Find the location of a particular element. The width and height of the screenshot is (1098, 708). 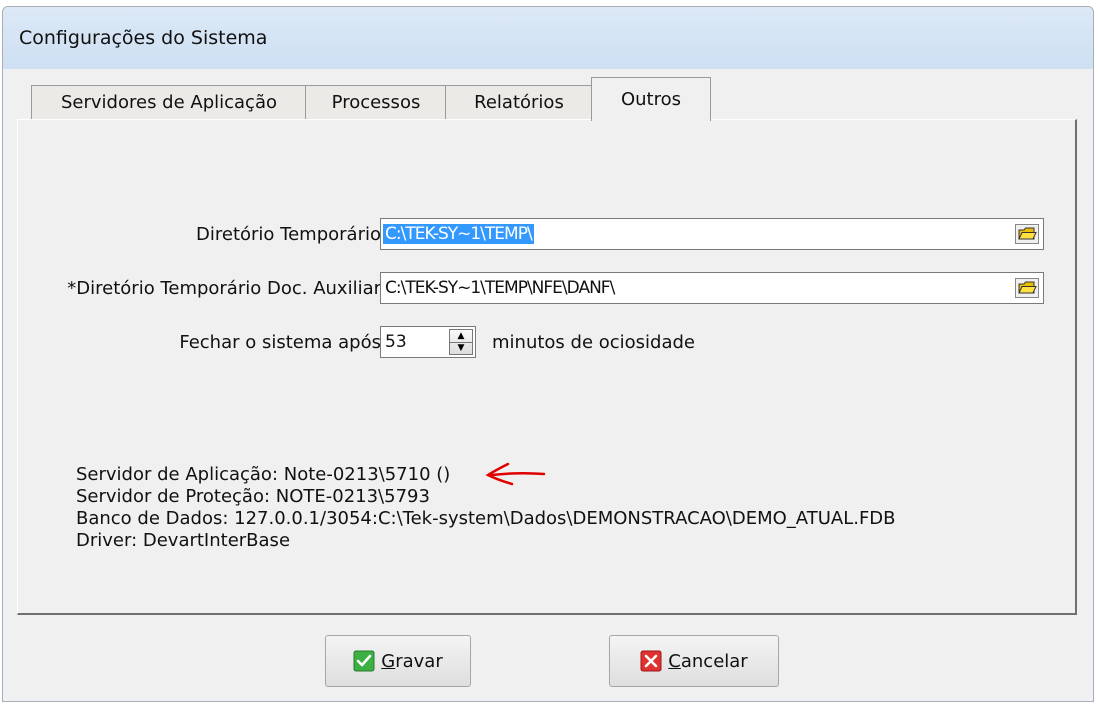

title-bar: Configurações do Sistema is located at coordinates (548, 38).